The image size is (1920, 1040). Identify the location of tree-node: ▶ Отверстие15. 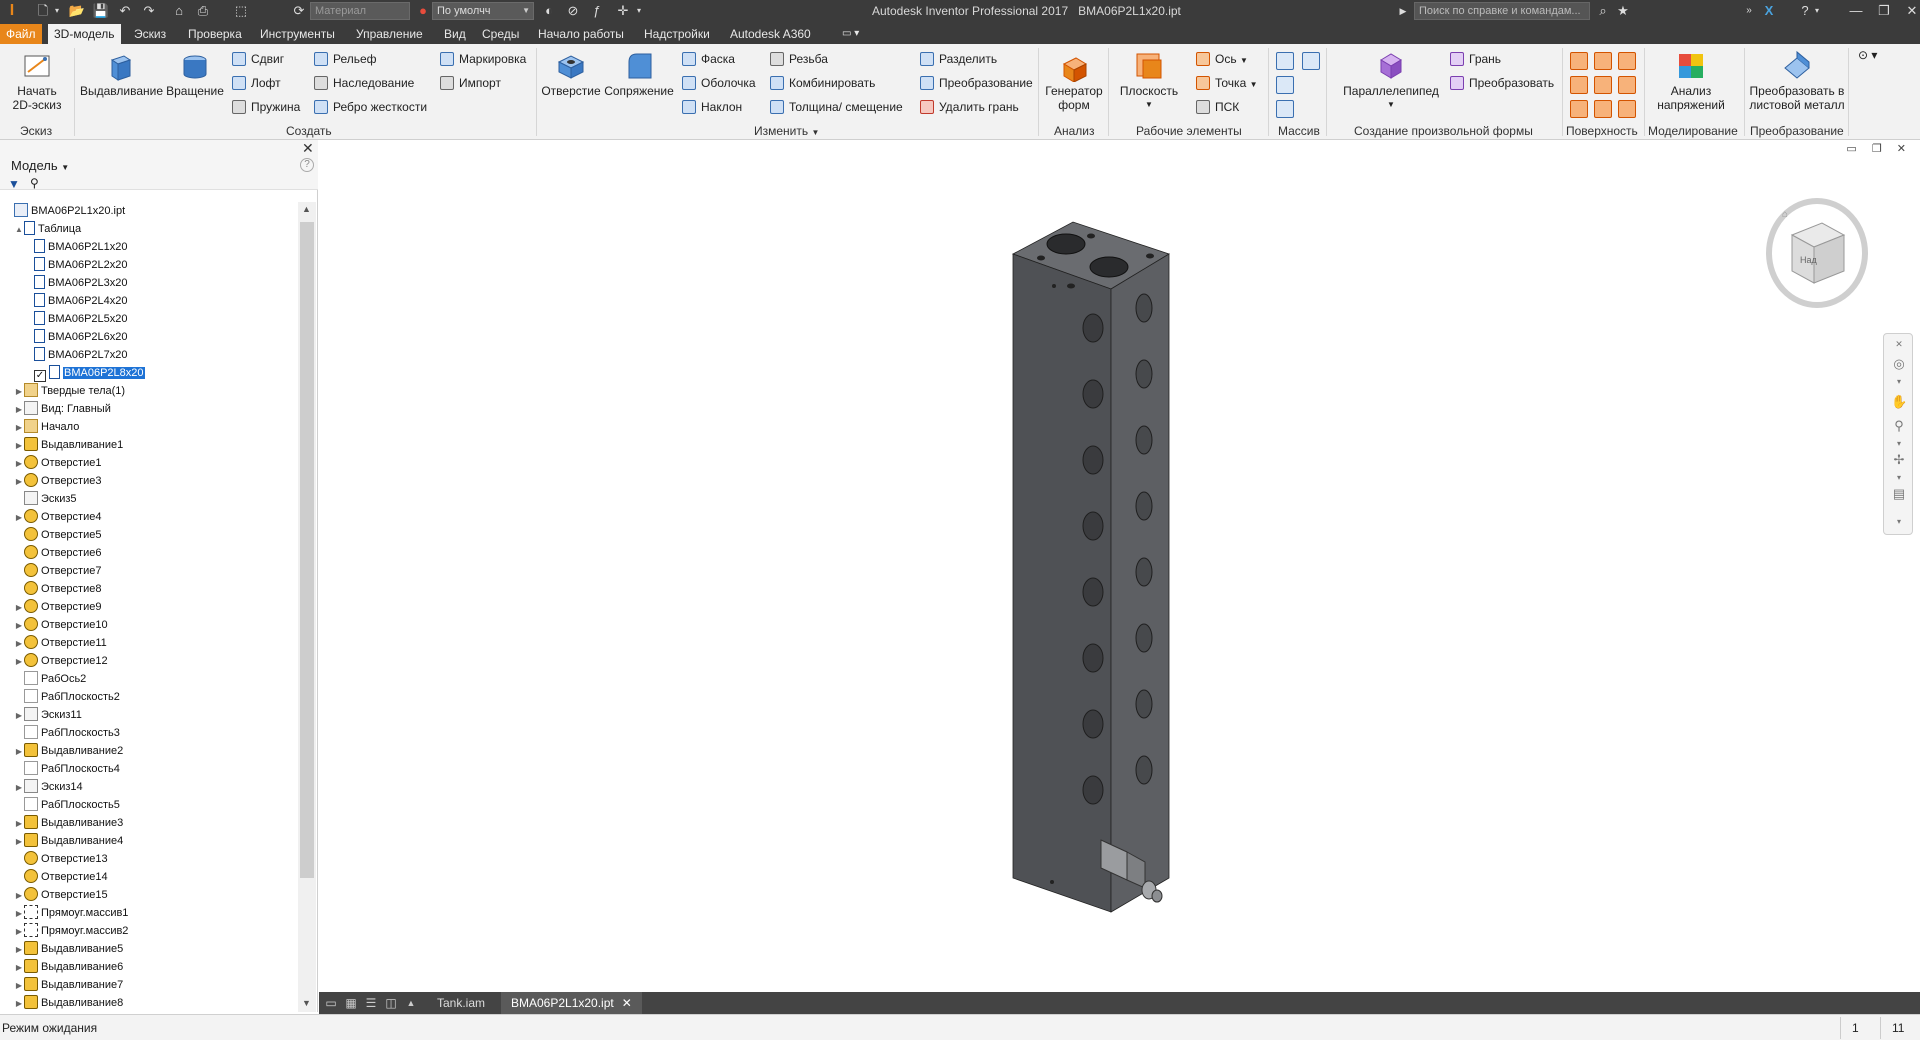
(61, 895).